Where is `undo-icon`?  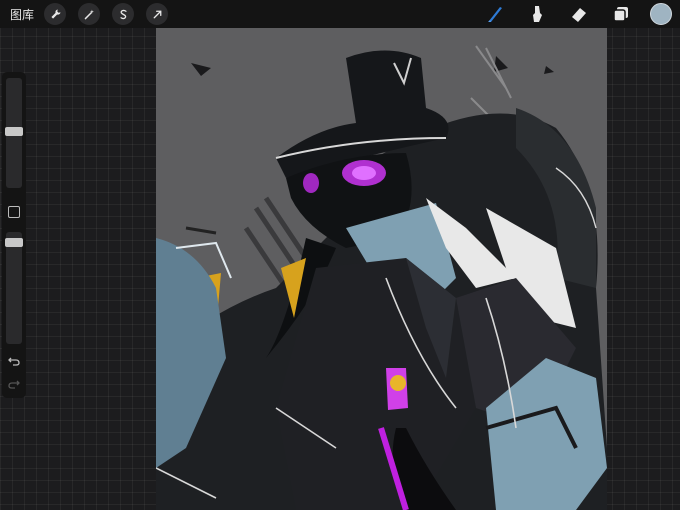
undo-icon is located at coordinates (14, 361).